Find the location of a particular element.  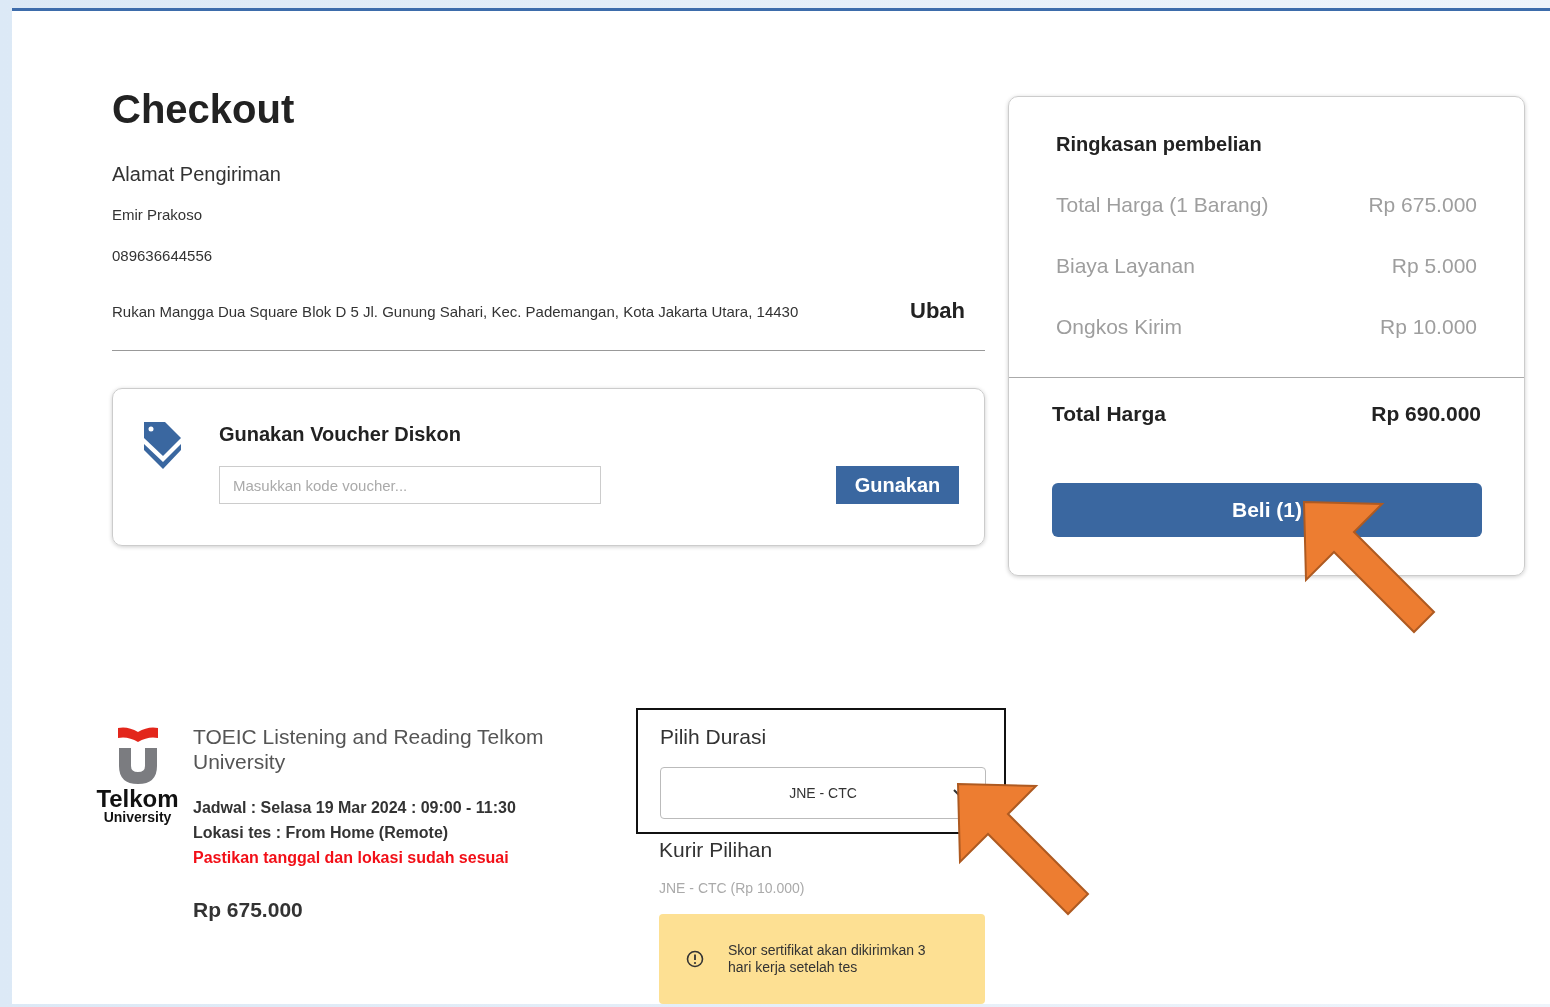

address-text: Rukan Mangga Dua Square Blok D 5 Jl. Gunung Sahari, Kec. Pademangan, Kota Jakarta Utara, 14430 is located at coordinates (455, 311).